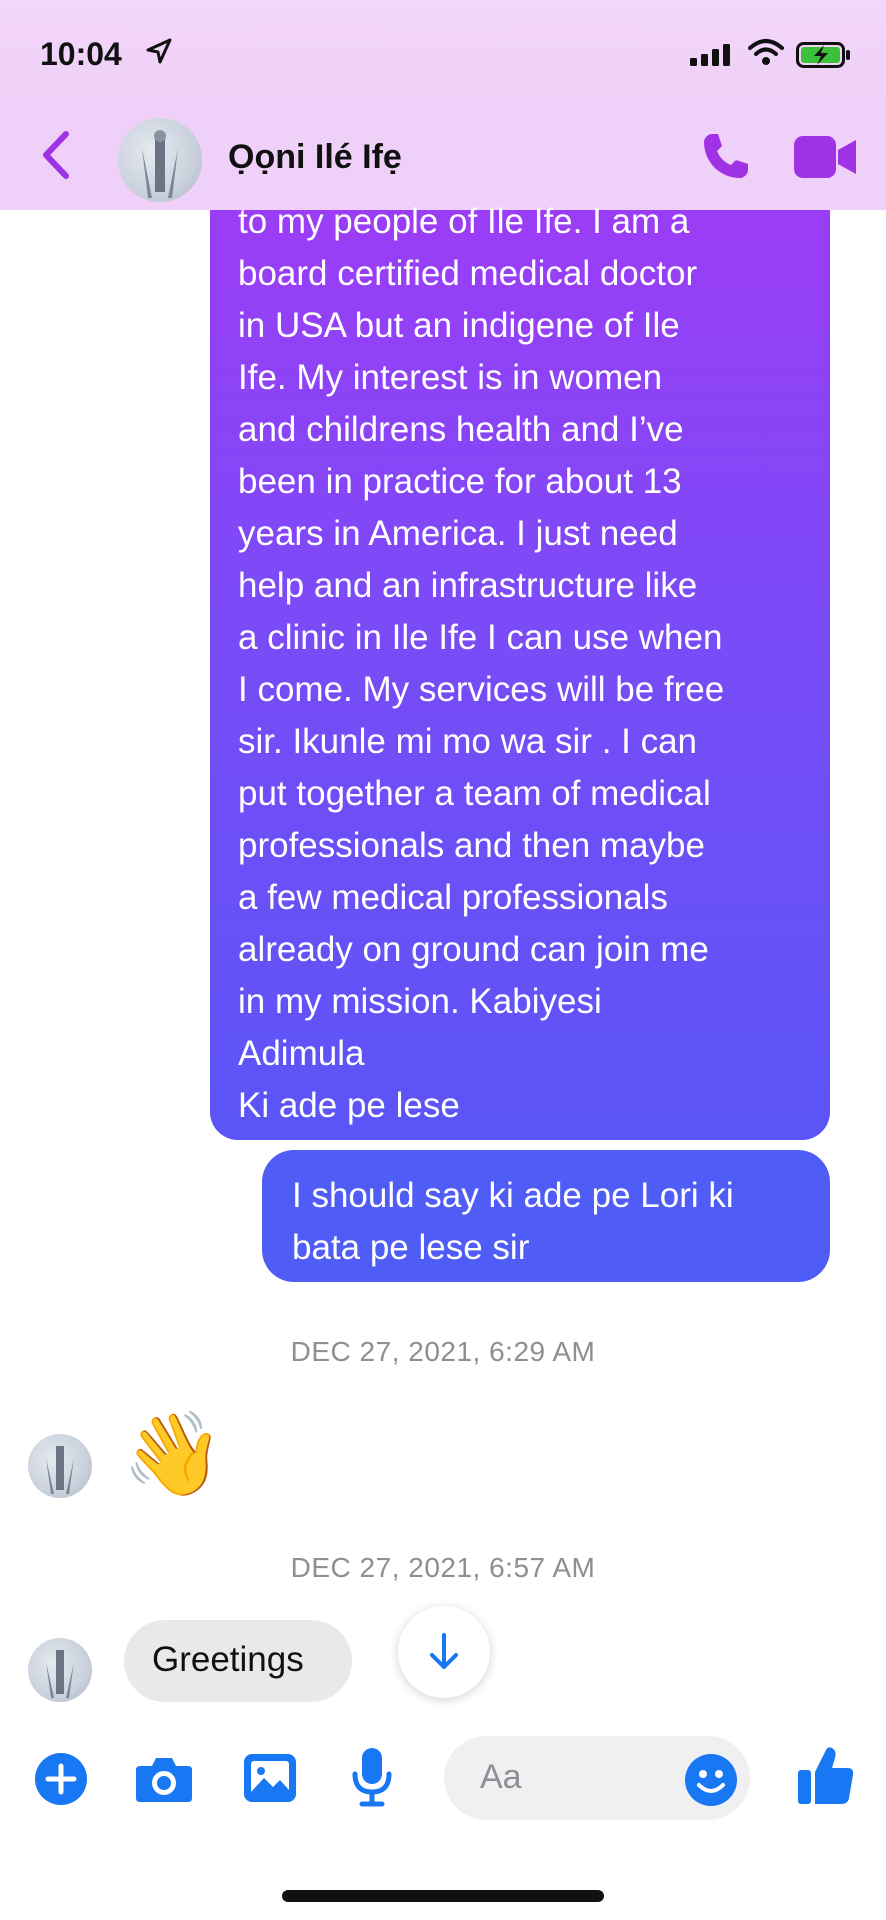 The image size is (886, 1920). I want to click on back-chevron-icon, so click(56, 155).